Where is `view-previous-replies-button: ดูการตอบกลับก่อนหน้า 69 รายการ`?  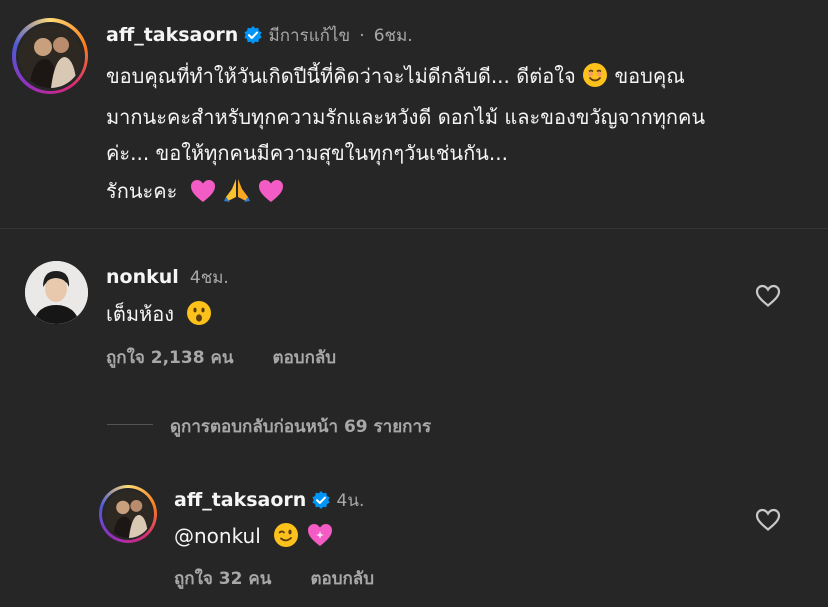
view-previous-replies-button: ดูการตอบกลับก่อนหน้า 69 รายการ is located at coordinates (300, 426).